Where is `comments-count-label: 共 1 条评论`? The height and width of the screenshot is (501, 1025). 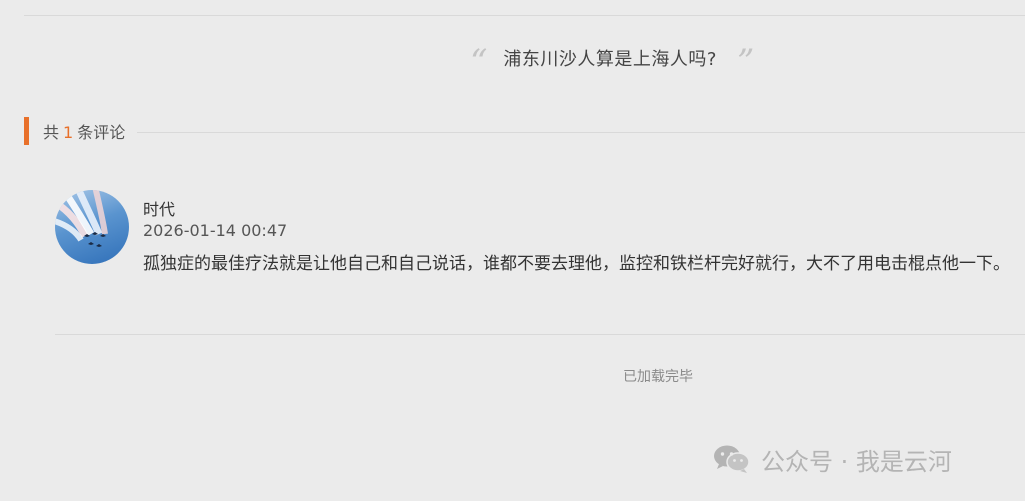 comments-count-label: 共 1 条评论 is located at coordinates (90, 131).